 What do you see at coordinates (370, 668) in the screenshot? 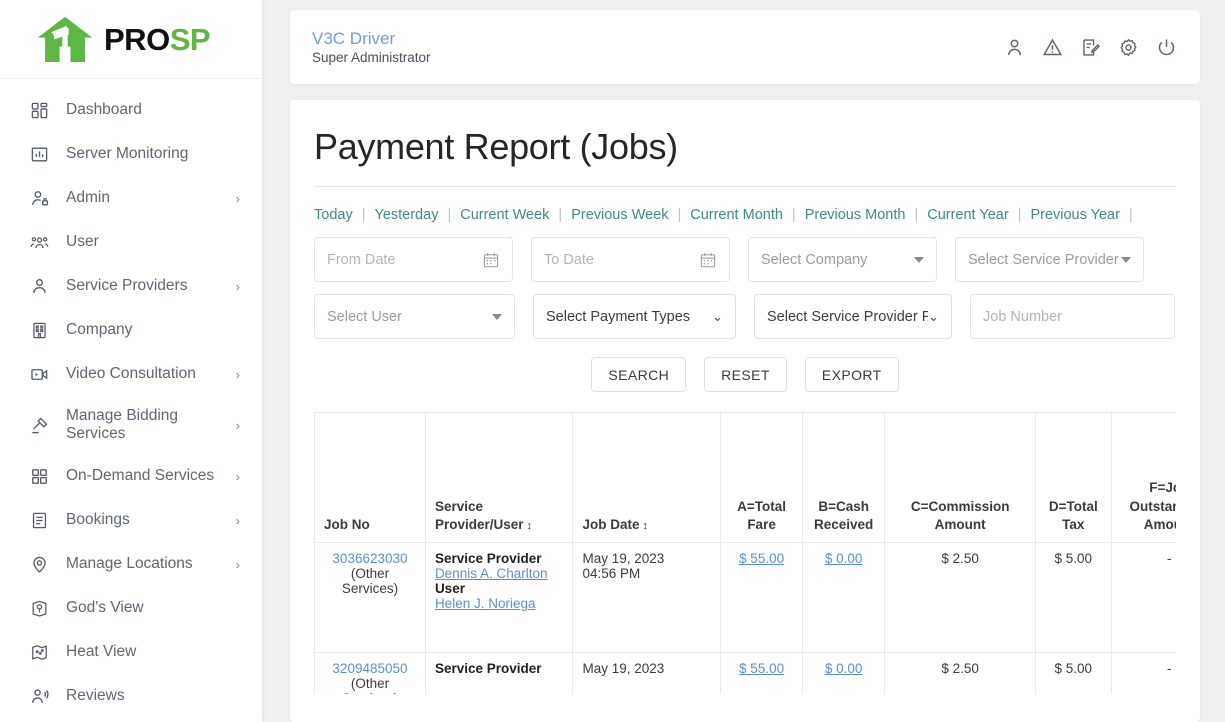
I see `job-no-link: 3209485050` at bounding box center [370, 668].